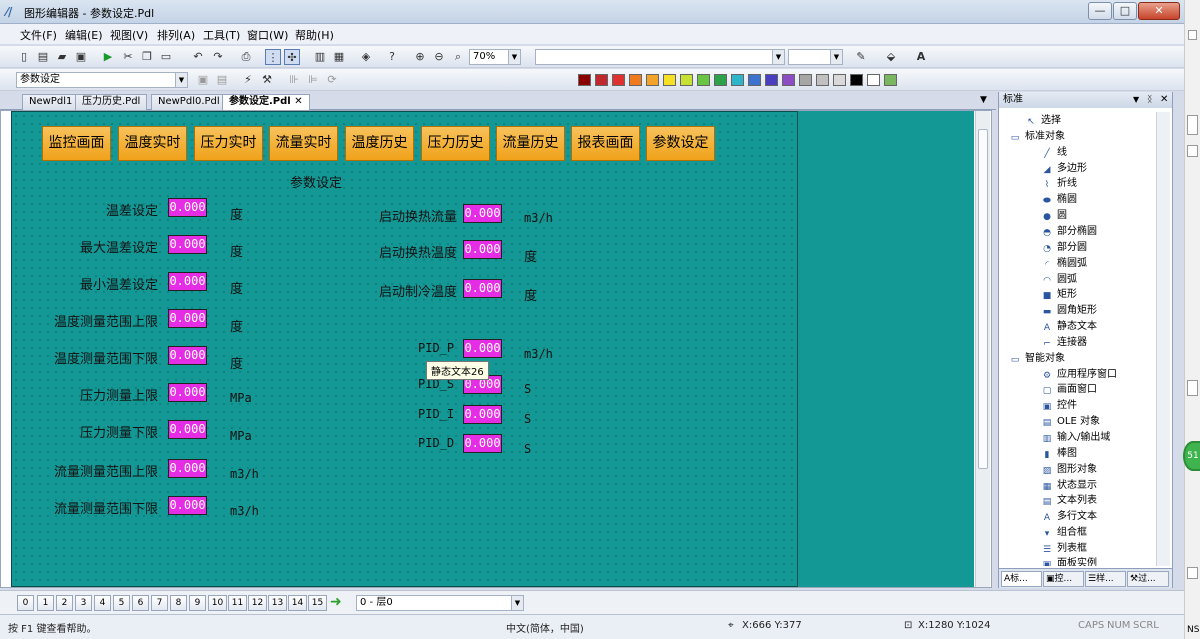  Describe the element at coordinates (1064, 548) in the screenshot. I see `tree-item: ☰ 列表框` at that location.